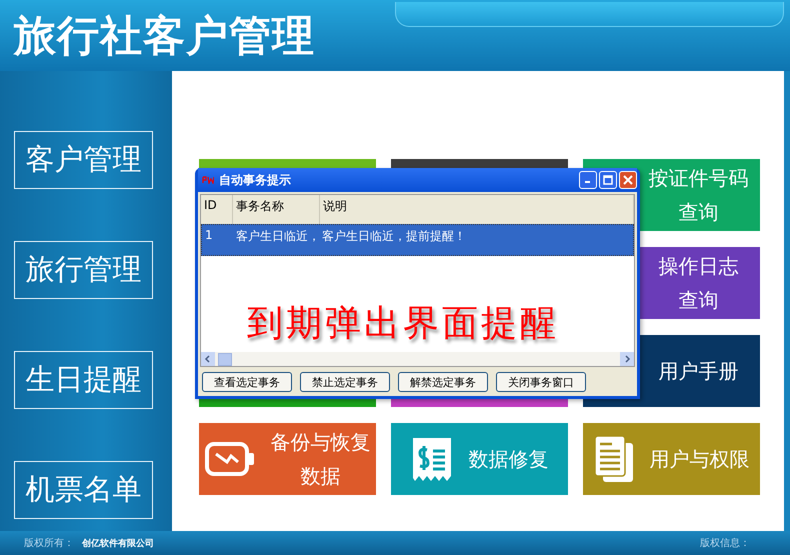 The width and height of the screenshot is (790, 555). Describe the element at coordinates (118, 544) in the screenshot. I see `company-name: 创亿软件有限公司` at that location.